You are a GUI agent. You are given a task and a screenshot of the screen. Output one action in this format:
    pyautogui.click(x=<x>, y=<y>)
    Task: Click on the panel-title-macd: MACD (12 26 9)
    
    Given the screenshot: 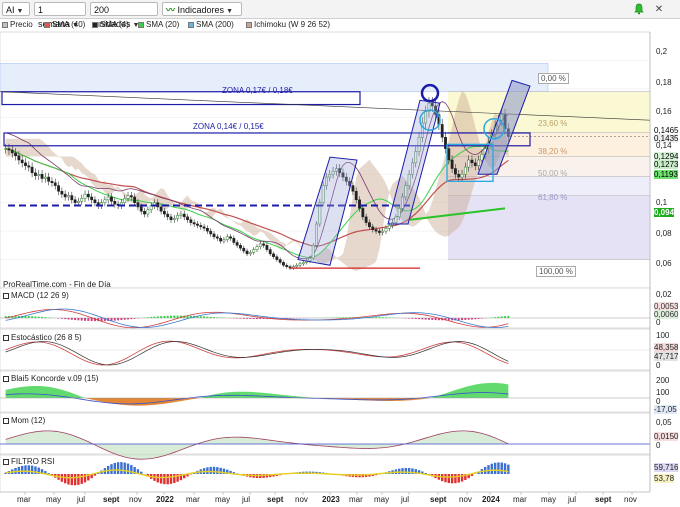 What is the action you would take?
    pyautogui.click(x=36, y=295)
    